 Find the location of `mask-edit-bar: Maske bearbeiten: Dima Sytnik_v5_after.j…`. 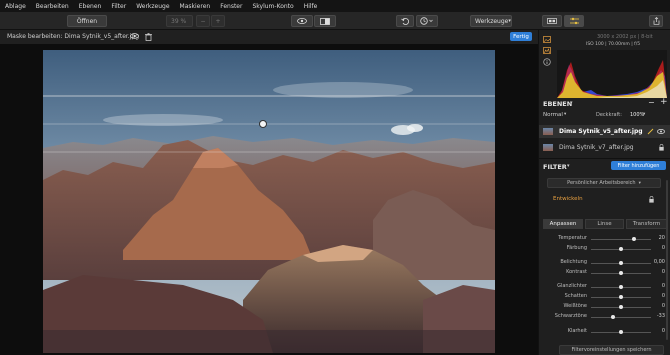

mask-edit-bar: Maske bearbeiten: Dima Sytnik_v5_after.j… is located at coordinates (269, 37).